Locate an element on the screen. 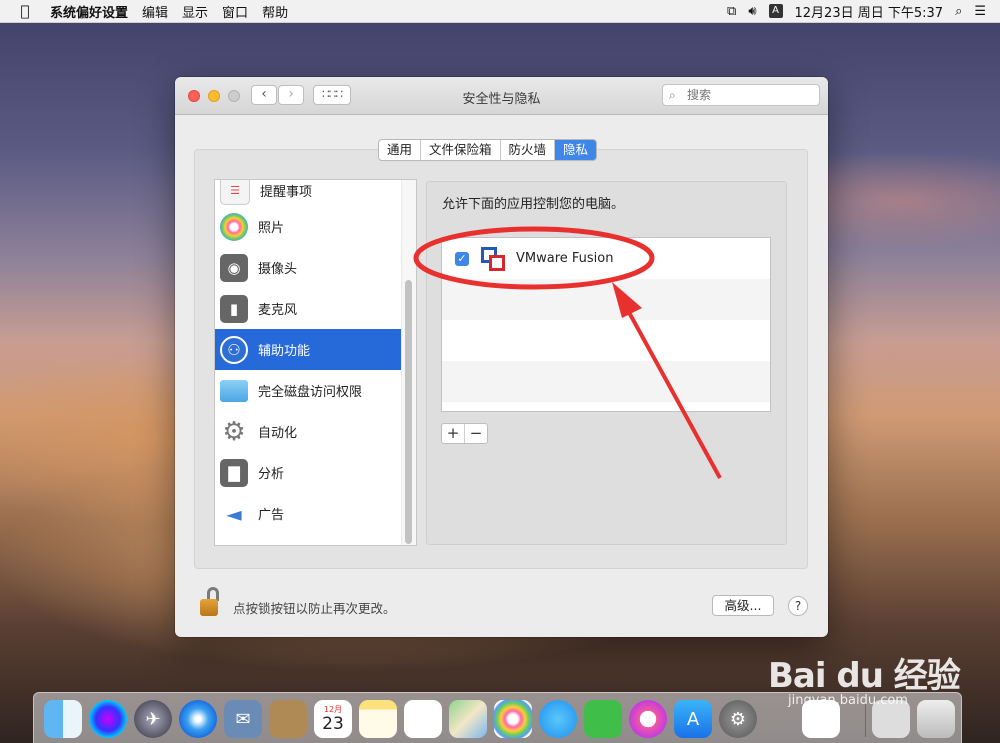 Image resolution: width=1000 pixels, height=743 pixels. tab-firewall: 防火墙 is located at coordinates (528, 150).